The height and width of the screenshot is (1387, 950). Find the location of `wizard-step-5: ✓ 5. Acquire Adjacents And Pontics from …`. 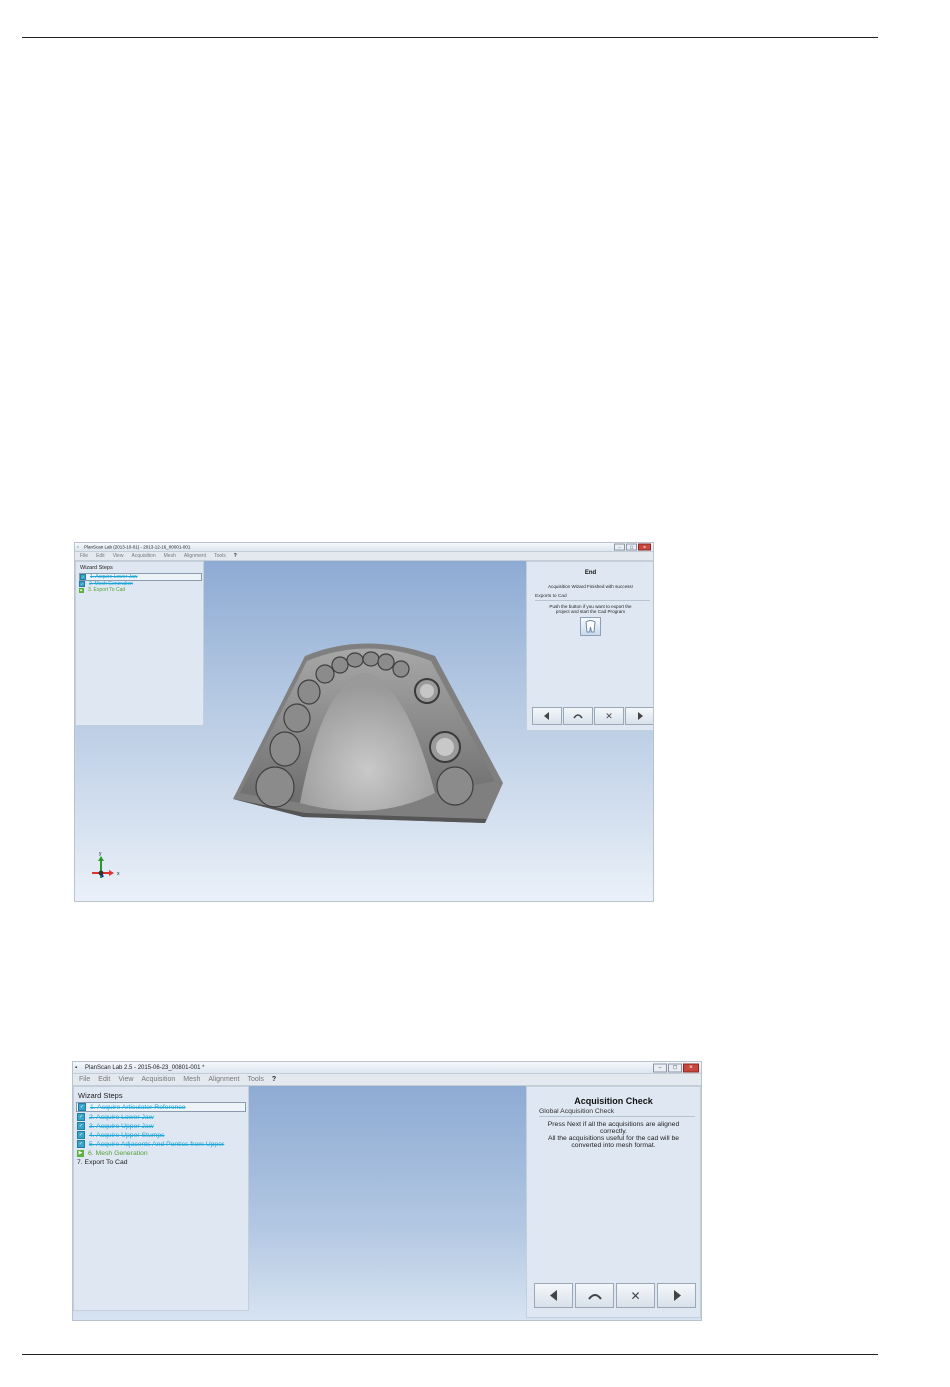

wizard-step-5: ✓ 5. Acquire Adjacents And Pontics from … is located at coordinates (161, 1144).